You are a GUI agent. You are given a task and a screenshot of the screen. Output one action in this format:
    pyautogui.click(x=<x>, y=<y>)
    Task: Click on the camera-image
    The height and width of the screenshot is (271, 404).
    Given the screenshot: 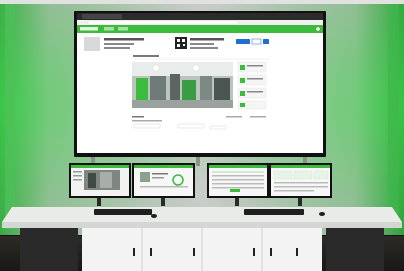 What is the action you would take?
    pyautogui.click(x=182, y=85)
    